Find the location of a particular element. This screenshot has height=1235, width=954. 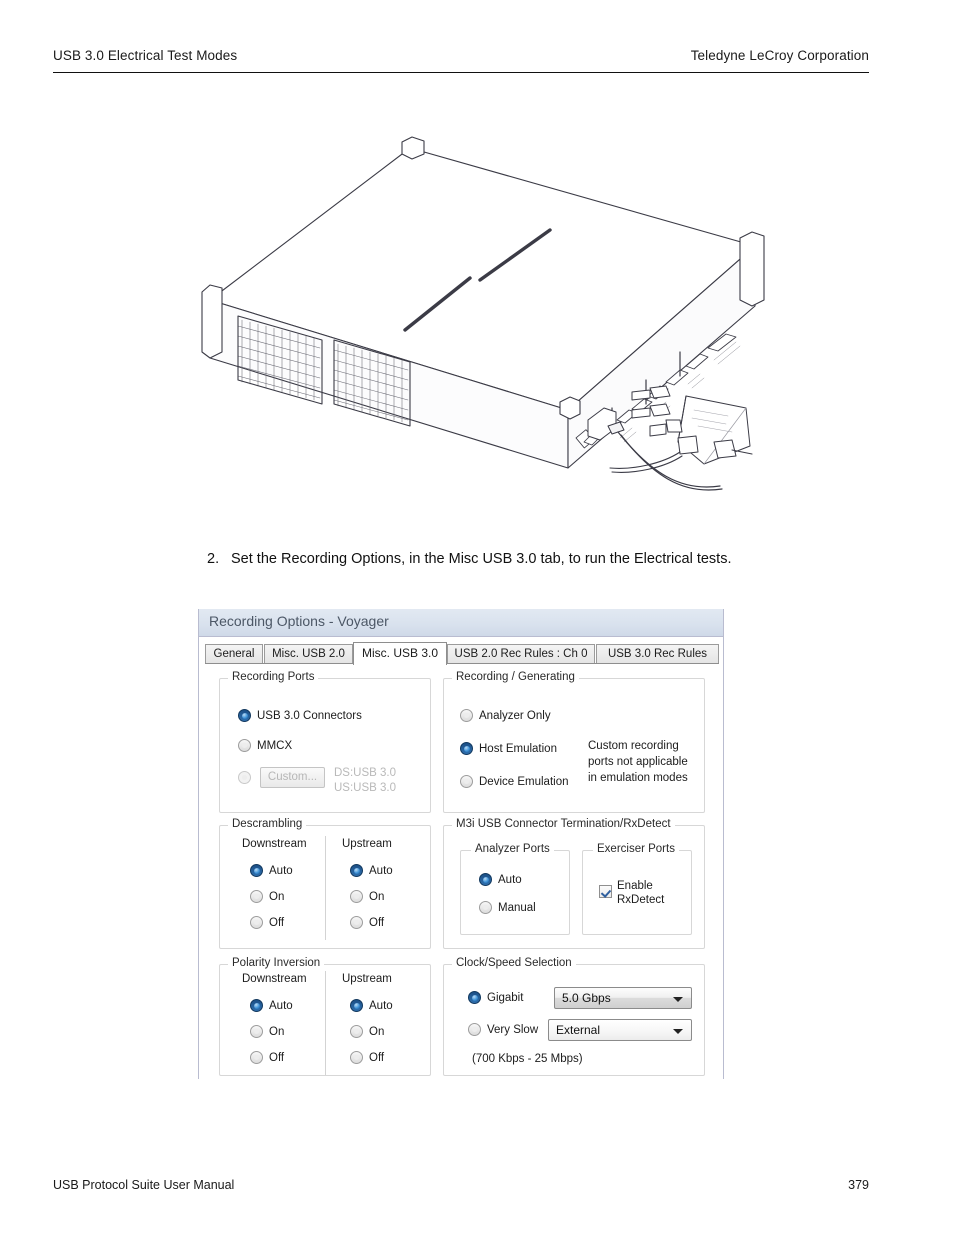

radio-descrambling-upstream-off-indicator is located at coordinates (356, 922).